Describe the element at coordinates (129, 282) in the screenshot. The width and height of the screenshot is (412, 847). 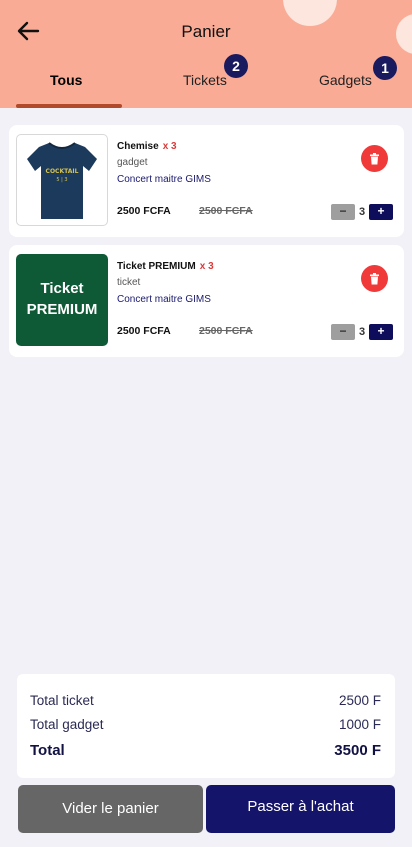
I see `item-category: ticket` at that location.